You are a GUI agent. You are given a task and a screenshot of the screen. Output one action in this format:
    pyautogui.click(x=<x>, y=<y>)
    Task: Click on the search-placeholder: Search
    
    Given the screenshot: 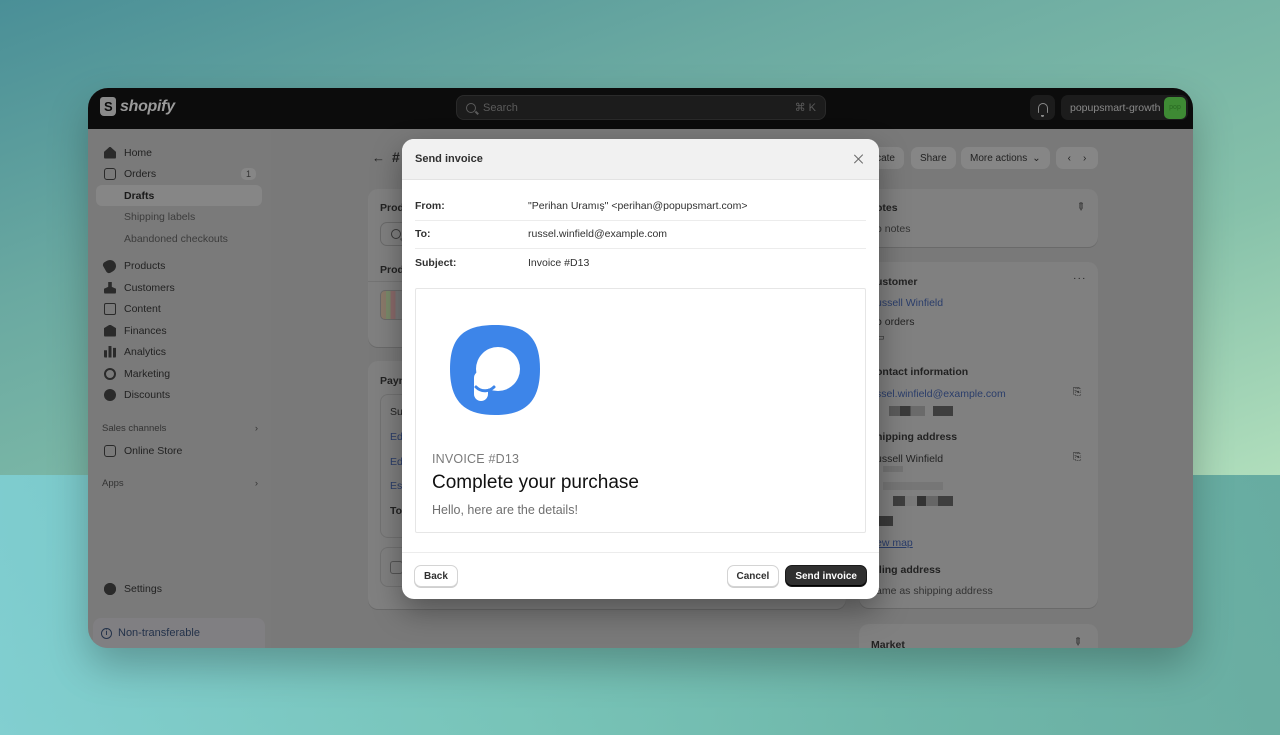 What is the action you would take?
    pyautogui.click(x=500, y=107)
    